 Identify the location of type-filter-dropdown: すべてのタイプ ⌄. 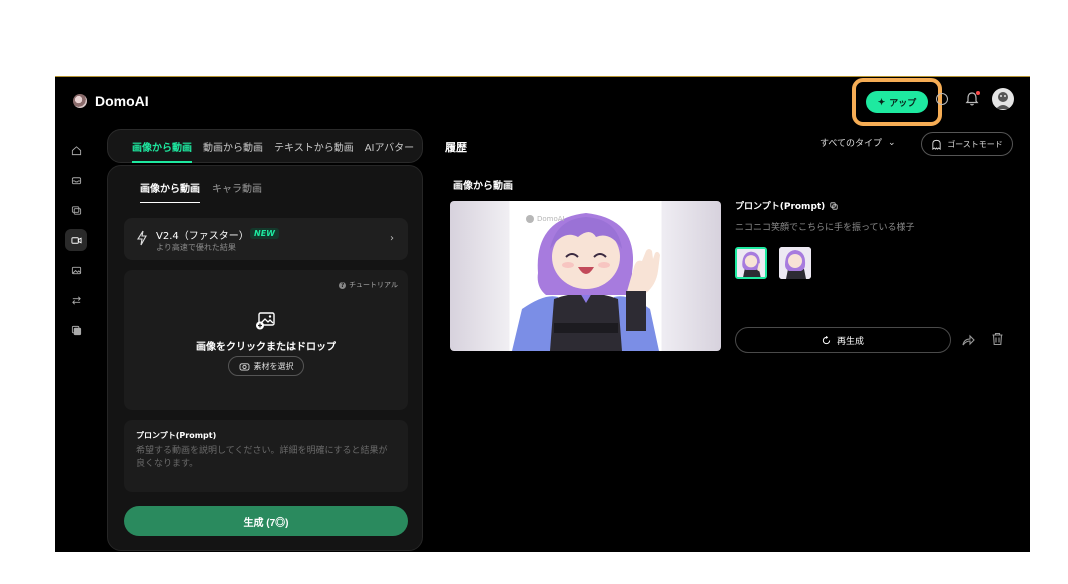
(858, 143).